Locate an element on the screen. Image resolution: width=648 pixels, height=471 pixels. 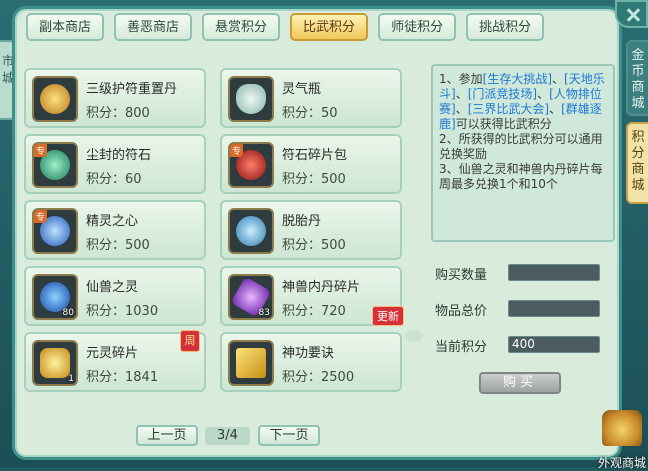
side-tab-gold-shop: 金币商城 is located at coordinates (637, 78).